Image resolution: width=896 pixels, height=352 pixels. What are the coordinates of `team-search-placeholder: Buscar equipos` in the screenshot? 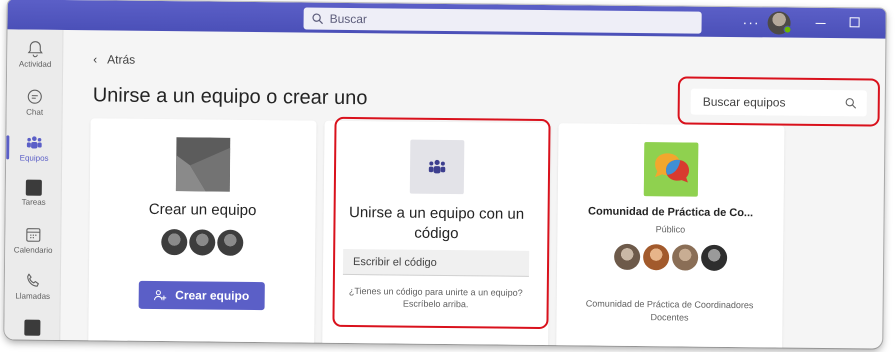 It's located at (744, 102).